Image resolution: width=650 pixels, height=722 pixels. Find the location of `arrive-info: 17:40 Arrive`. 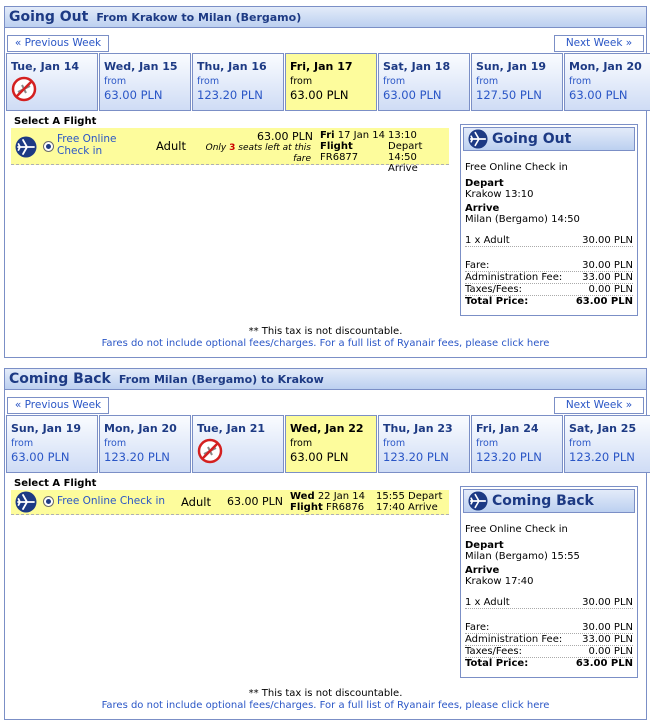

arrive-info: 17:40 Arrive is located at coordinates (407, 507).